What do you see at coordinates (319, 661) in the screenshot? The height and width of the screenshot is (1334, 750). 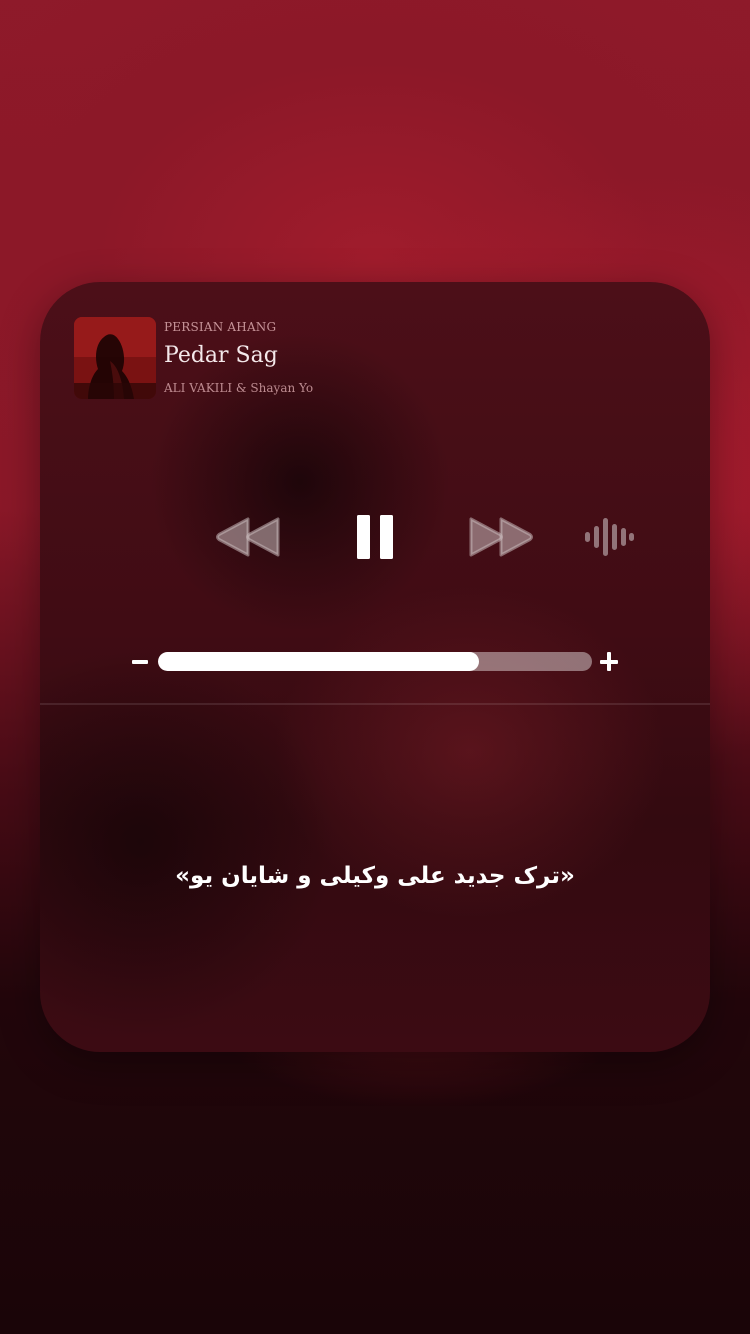 I see `volume-slider-fill` at bounding box center [319, 661].